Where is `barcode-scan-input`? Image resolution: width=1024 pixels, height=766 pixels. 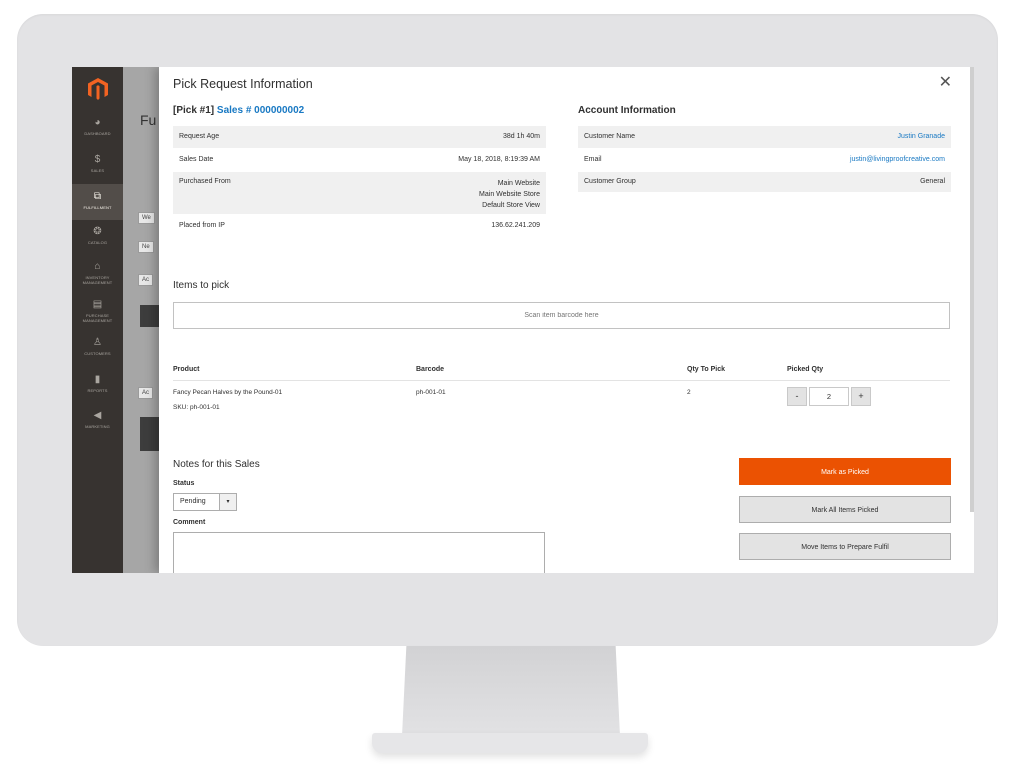
barcode-scan-input is located at coordinates (561, 315).